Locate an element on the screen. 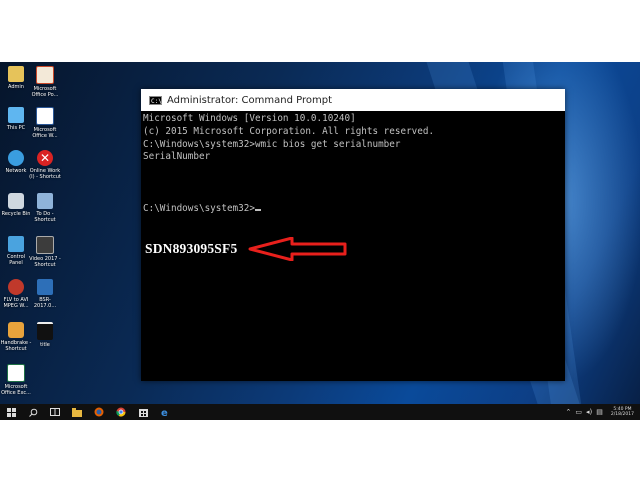  title-file-icon is located at coordinates (45, 331).